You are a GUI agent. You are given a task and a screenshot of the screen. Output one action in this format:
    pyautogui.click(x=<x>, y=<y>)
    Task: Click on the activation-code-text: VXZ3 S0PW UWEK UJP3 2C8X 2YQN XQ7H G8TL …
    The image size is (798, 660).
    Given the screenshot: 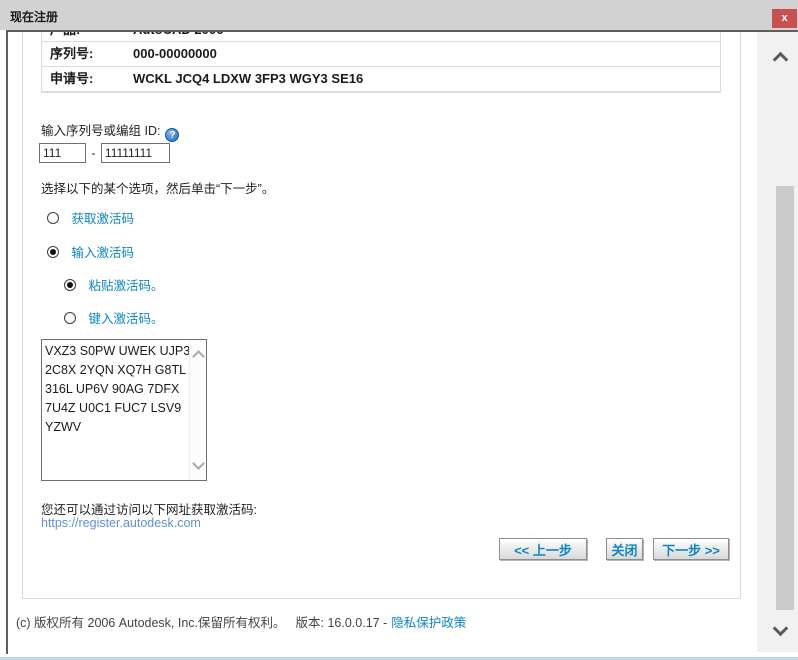 What is the action you would take?
    pyautogui.click(x=117, y=389)
    